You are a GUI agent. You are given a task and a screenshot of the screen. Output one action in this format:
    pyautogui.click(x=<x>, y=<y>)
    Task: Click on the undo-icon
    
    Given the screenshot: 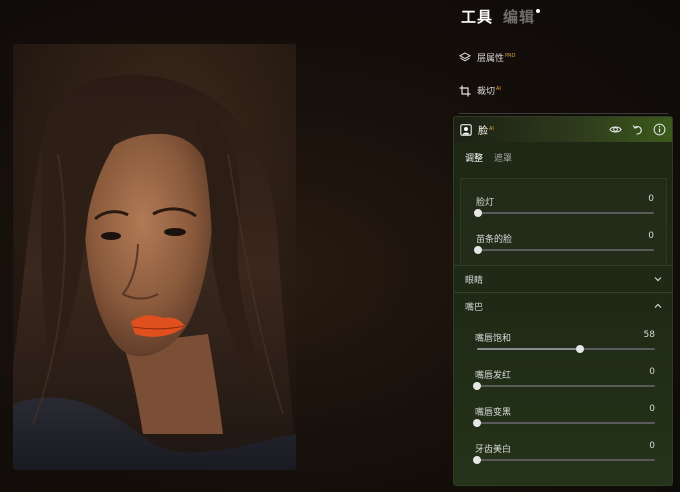 What is the action you would take?
    pyautogui.click(x=637, y=129)
    